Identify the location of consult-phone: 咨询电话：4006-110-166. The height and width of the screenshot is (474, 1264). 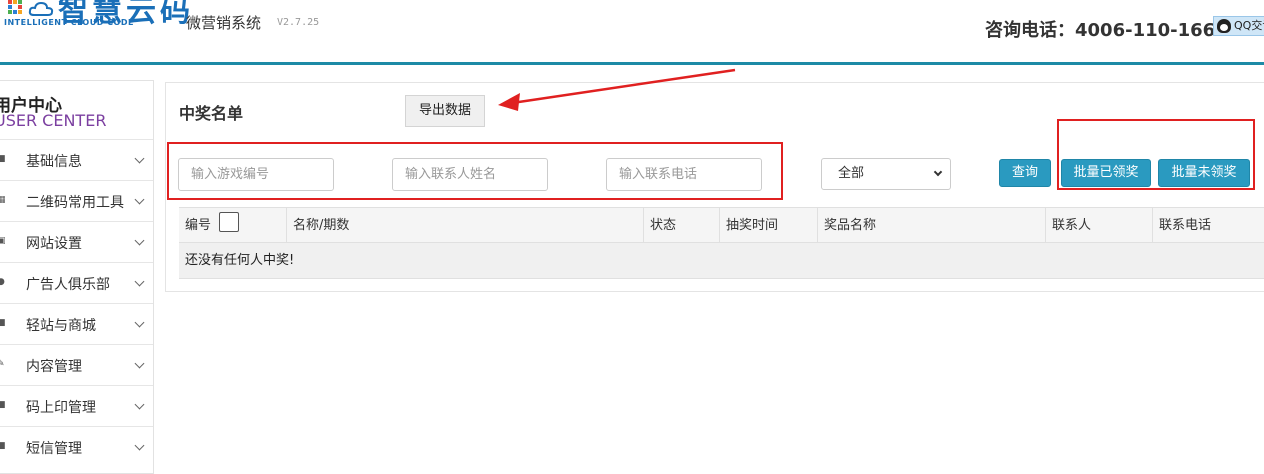
(1100, 30).